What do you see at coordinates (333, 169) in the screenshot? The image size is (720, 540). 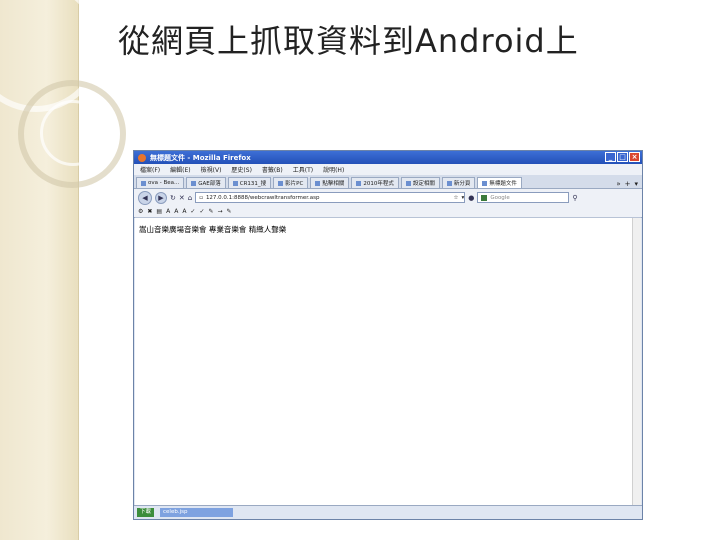 I see `menu-help: 說明(H)` at bounding box center [333, 169].